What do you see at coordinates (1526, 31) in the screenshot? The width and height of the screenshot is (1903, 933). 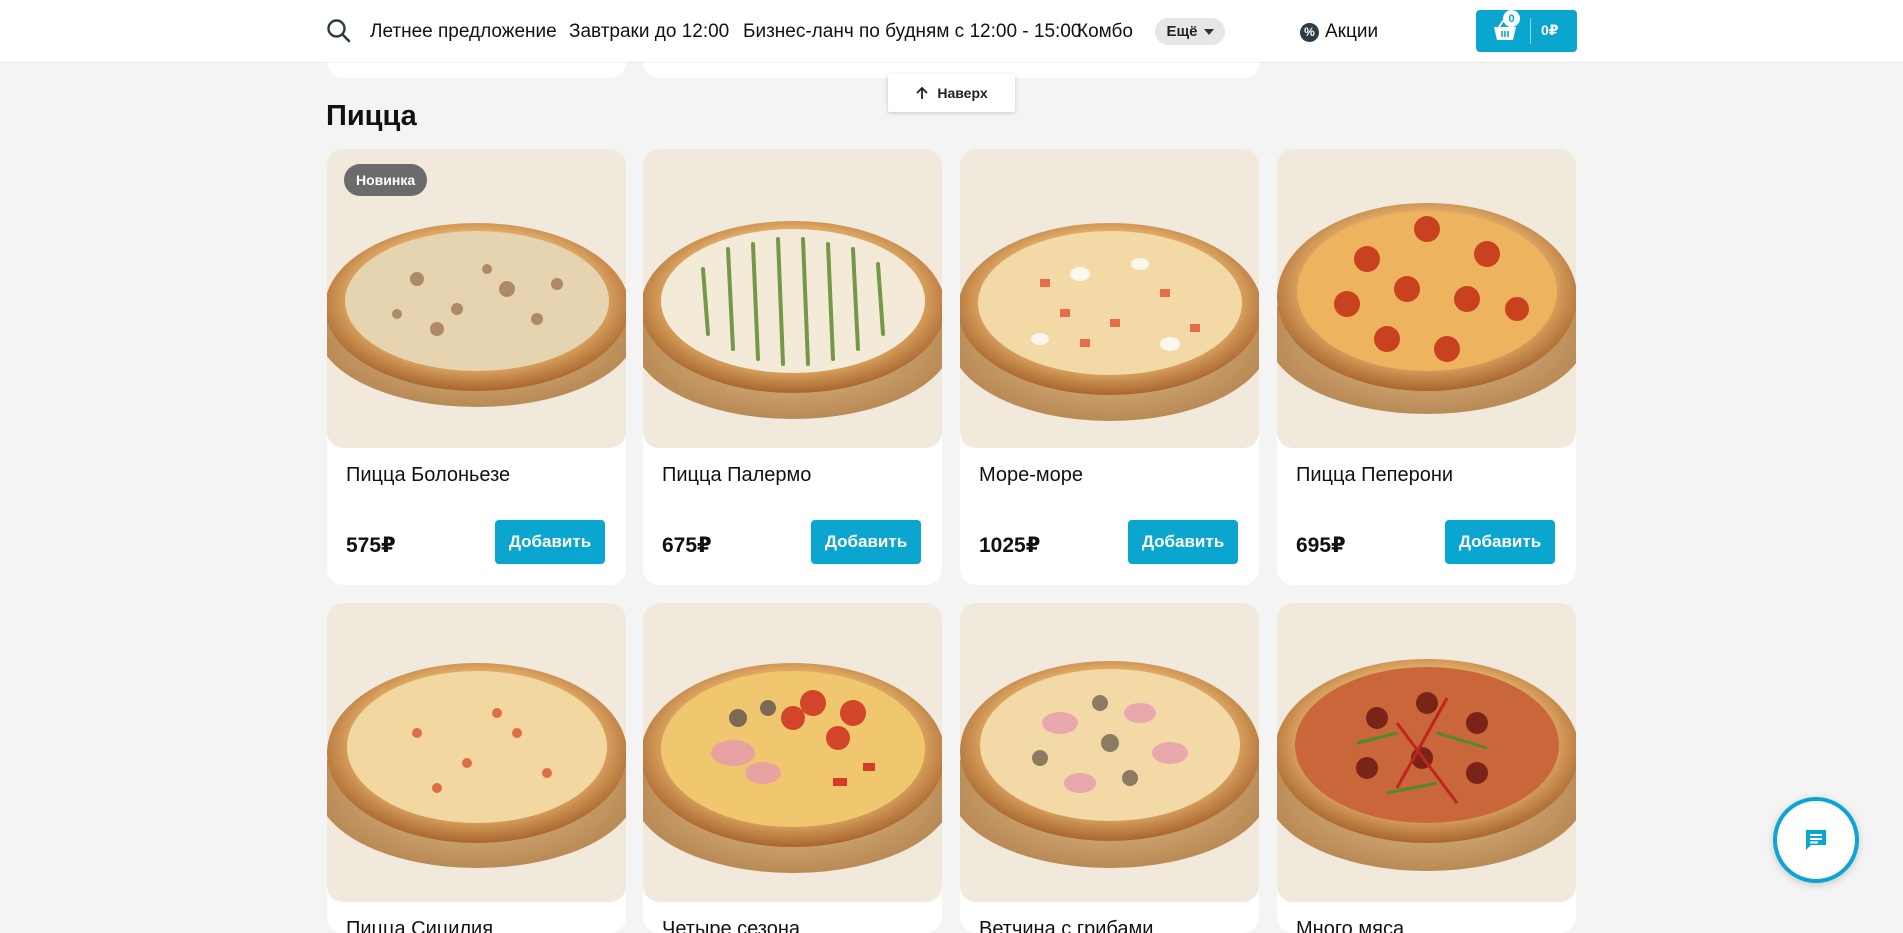 I see `cart-button: 0 0₽` at bounding box center [1526, 31].